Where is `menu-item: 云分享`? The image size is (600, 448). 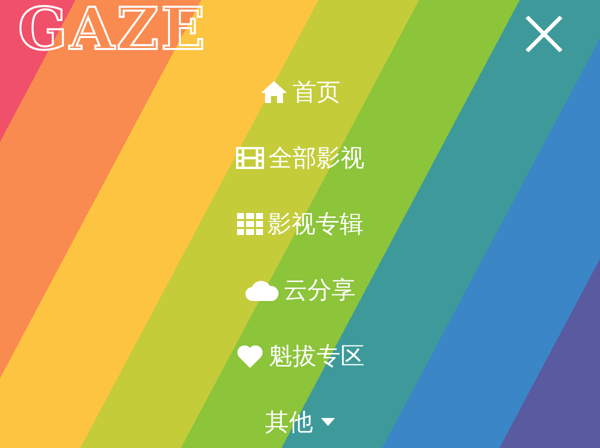 menu-item: 云分享 is located at coordinates (300, 290).